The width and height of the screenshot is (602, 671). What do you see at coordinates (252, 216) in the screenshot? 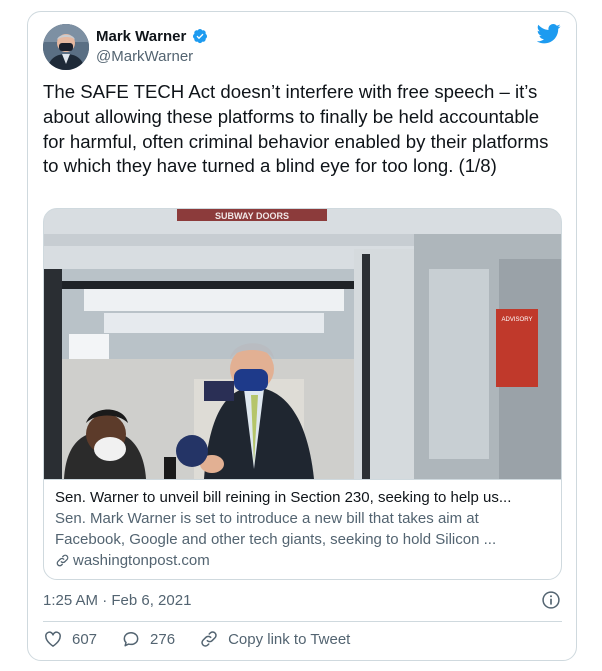
I see `subway-sign-text: SUBWAY DOORS` at bounding box center [252, 216].